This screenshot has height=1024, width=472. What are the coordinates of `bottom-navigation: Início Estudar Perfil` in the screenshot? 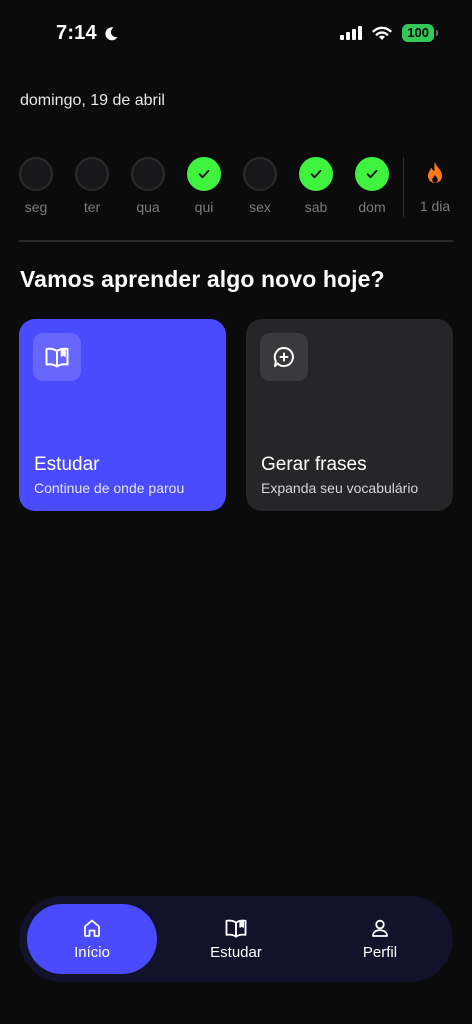 It's located at (236, 939).